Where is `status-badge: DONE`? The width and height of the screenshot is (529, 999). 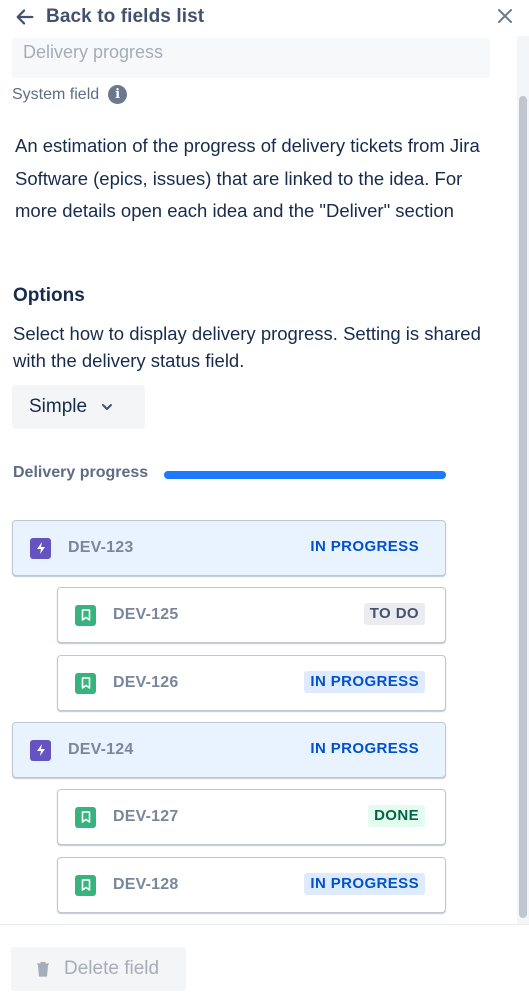 status-badge: DONE is located at coordinates (396, 816).